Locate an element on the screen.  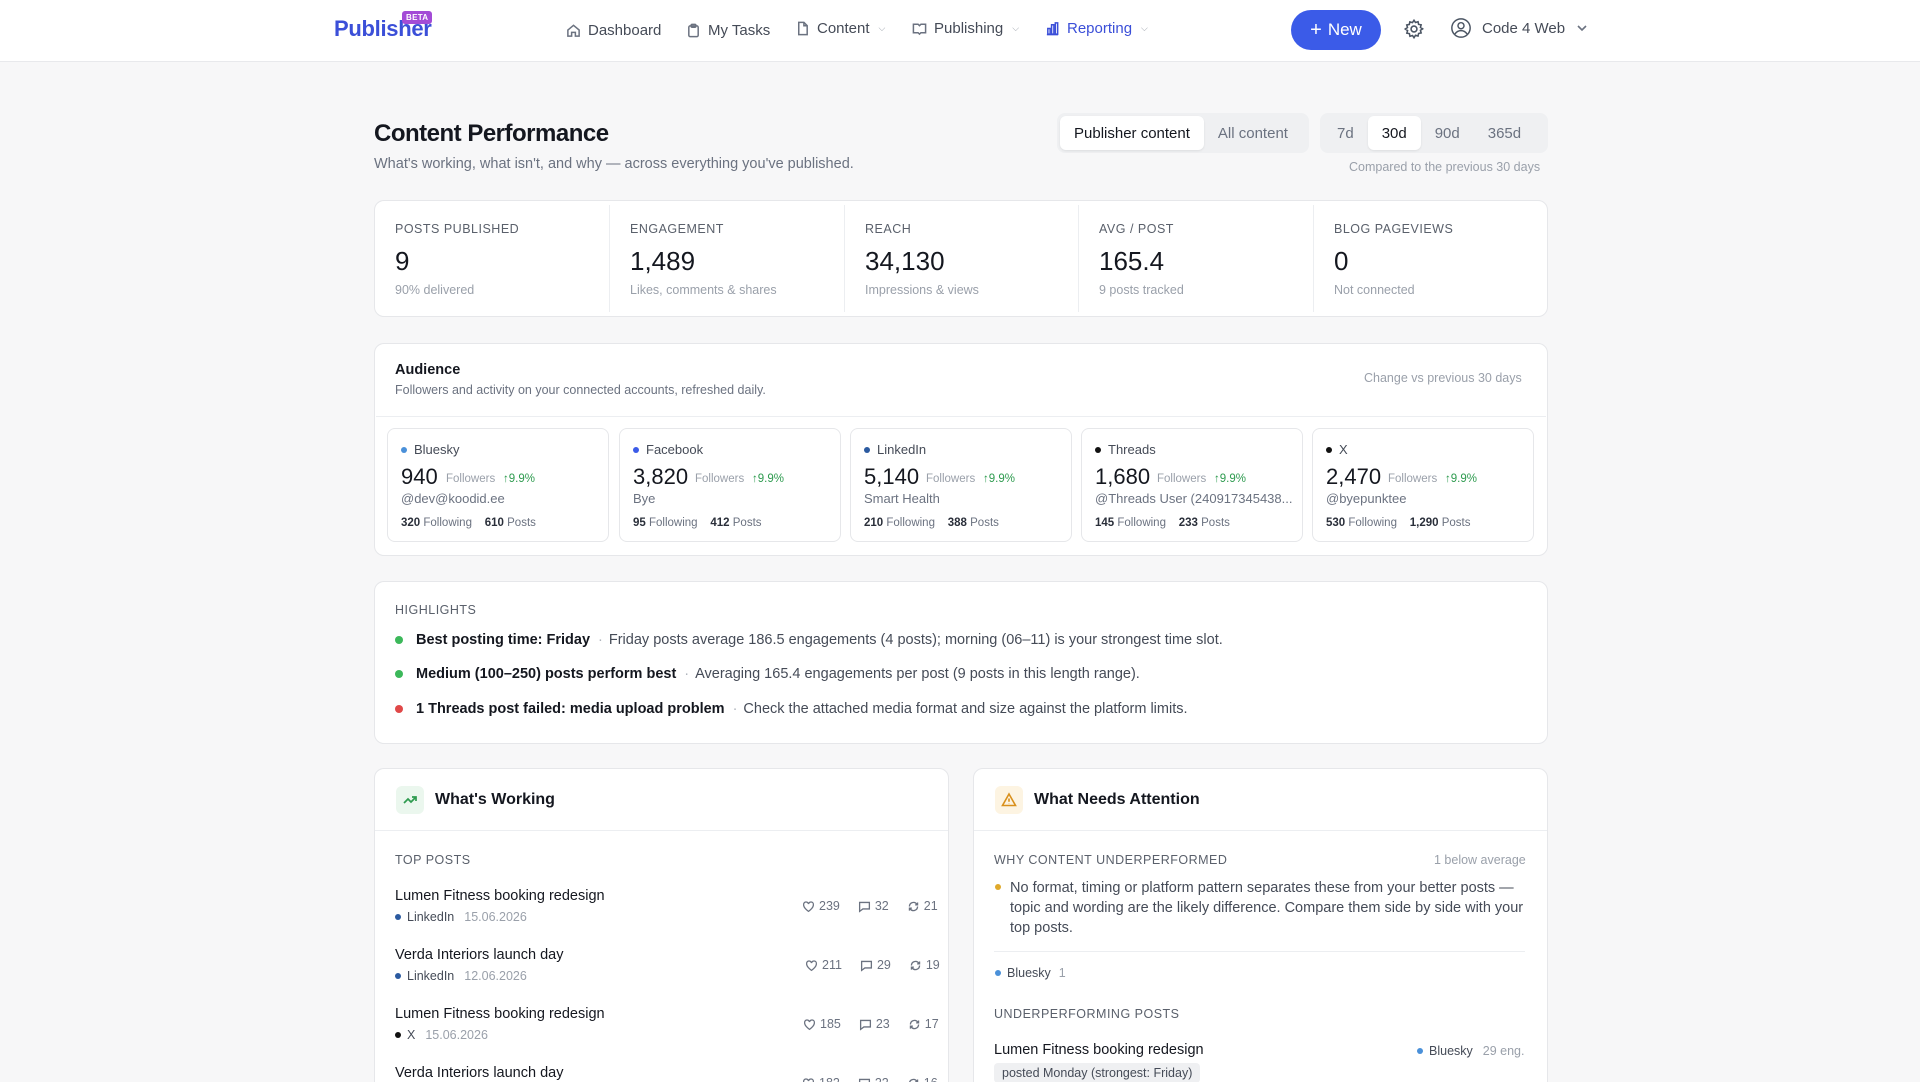
audience-change-note: Change vs previous 30 days is located at coordinates (1443, 378).